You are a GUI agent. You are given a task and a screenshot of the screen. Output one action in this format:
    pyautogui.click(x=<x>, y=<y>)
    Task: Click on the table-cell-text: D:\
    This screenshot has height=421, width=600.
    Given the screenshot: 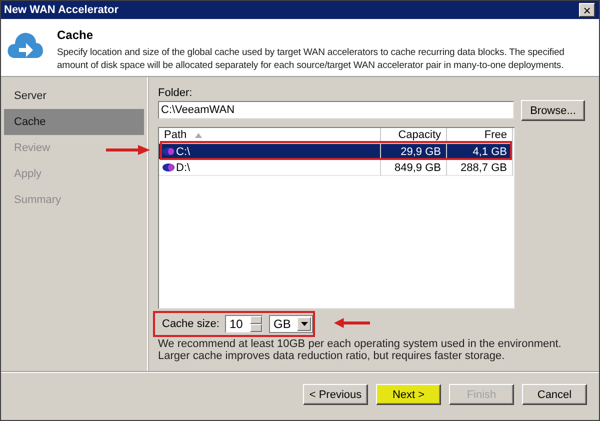 What is the action you would take?
    pyautogui.click(x=183, y=168)
    